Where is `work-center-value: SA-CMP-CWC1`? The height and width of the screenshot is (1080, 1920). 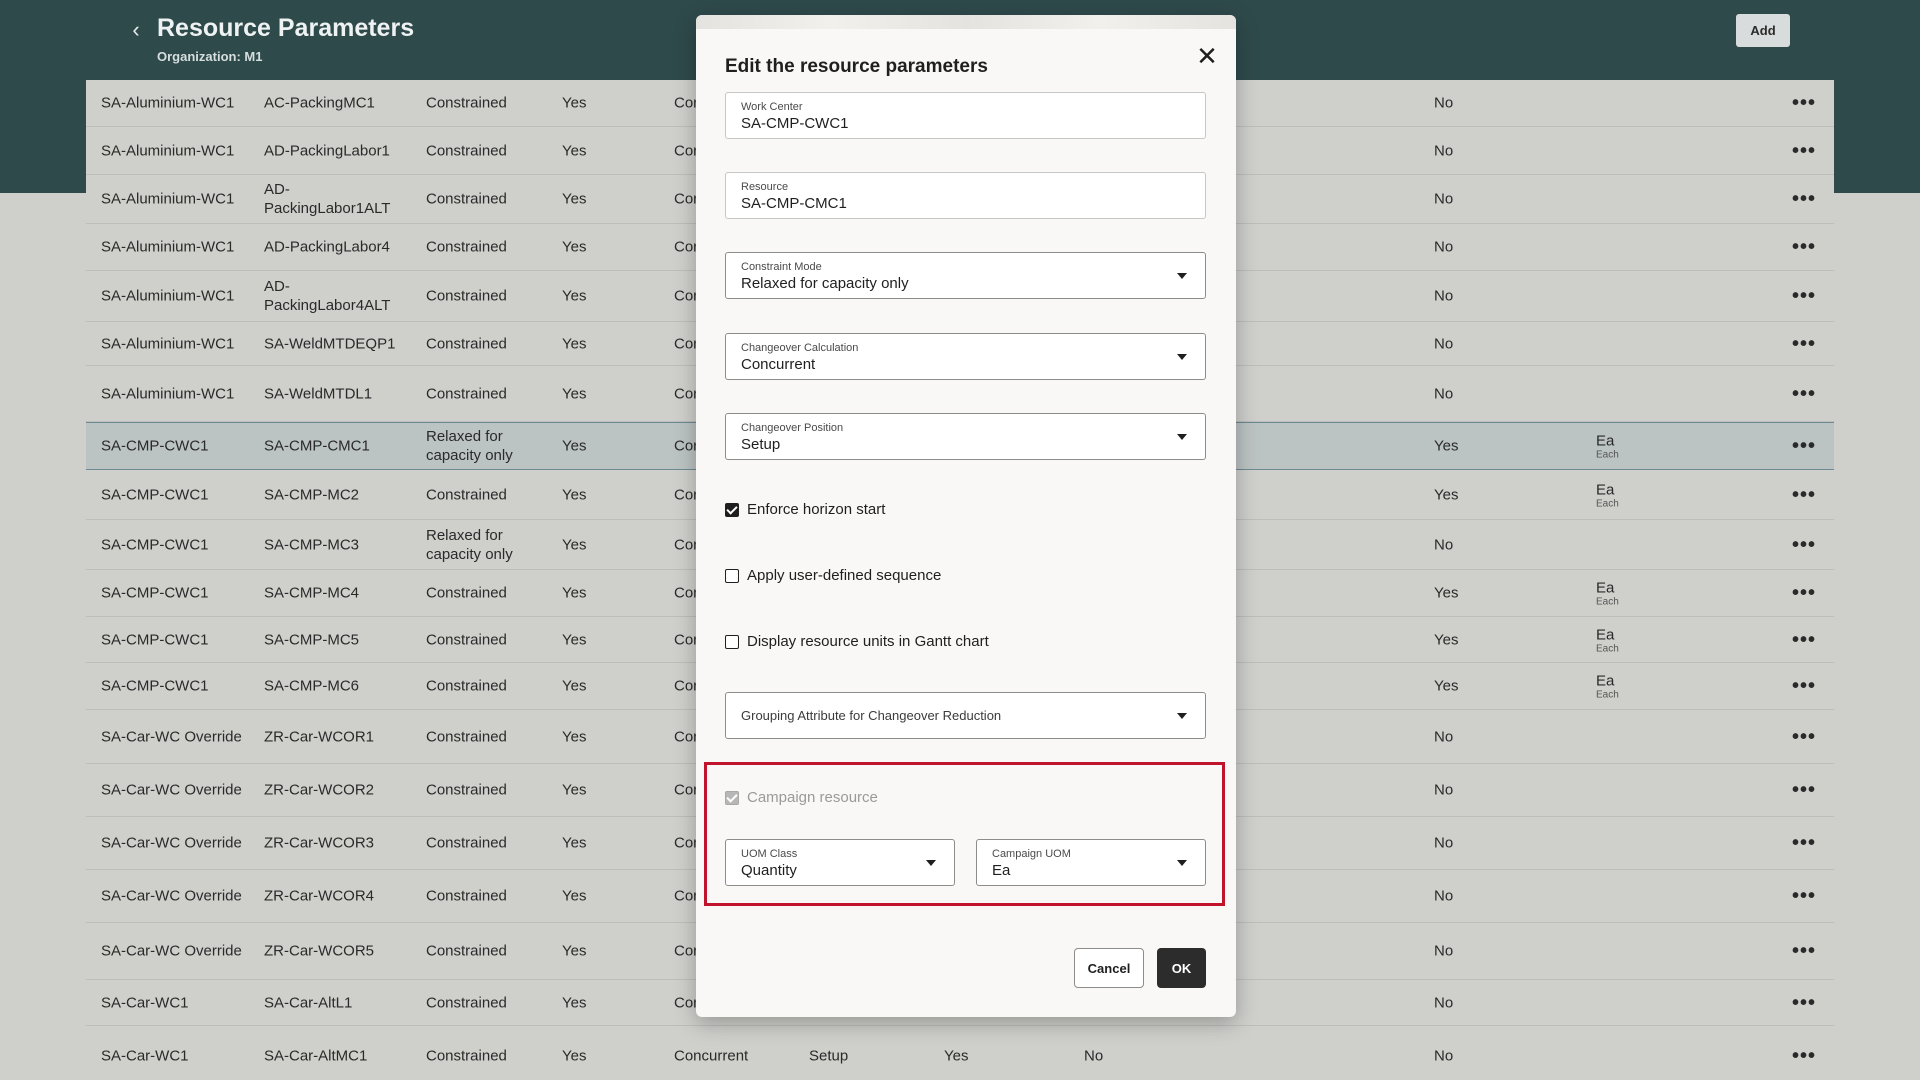
work-center-value: SA-CMP-CWC1 is located at coordinates (795, 123).